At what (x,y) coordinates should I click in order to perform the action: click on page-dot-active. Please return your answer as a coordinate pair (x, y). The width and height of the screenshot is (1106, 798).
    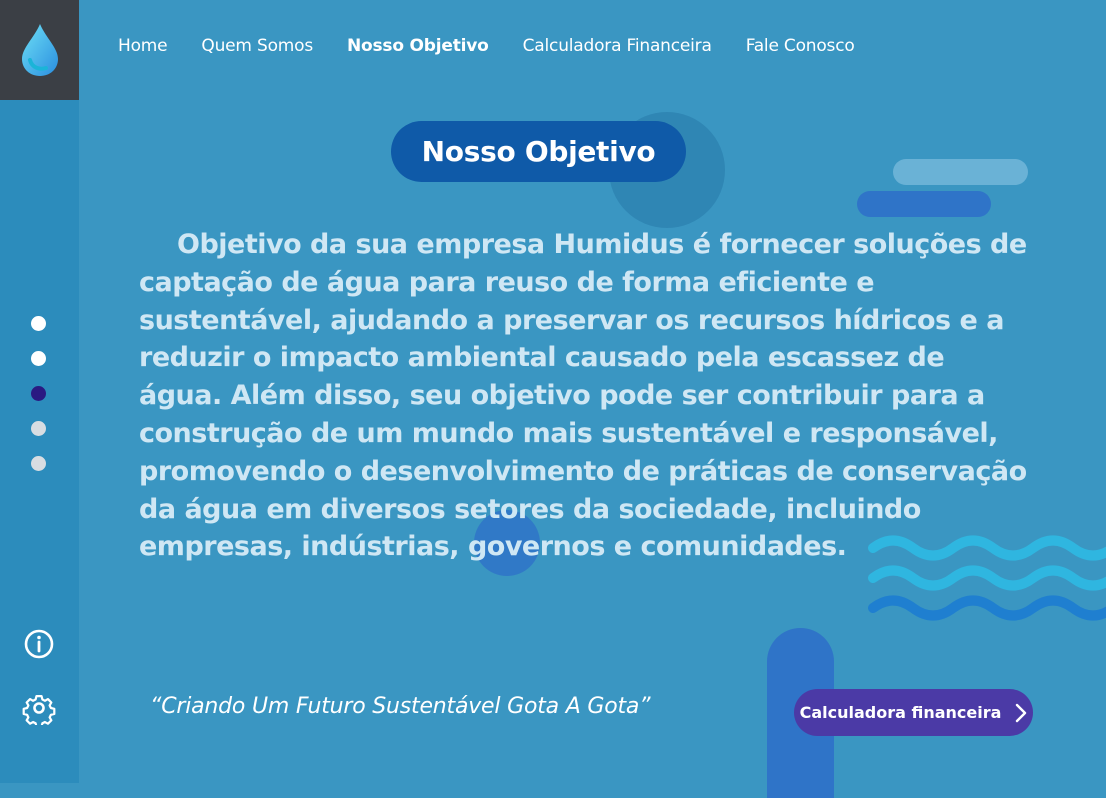
    Looking at the image, I should click on (38, 393).